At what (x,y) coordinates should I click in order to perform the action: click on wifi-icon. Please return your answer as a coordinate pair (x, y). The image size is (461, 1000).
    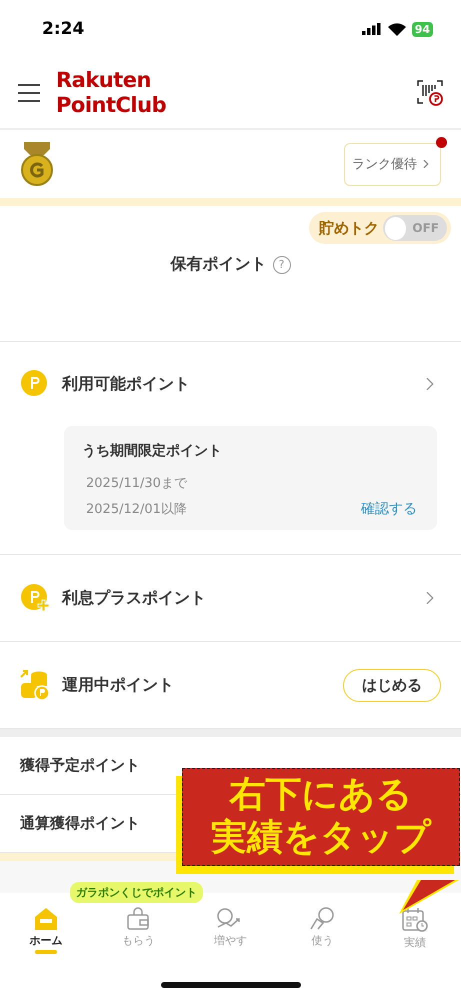
    Looking at the image, I should click on (397, 29).